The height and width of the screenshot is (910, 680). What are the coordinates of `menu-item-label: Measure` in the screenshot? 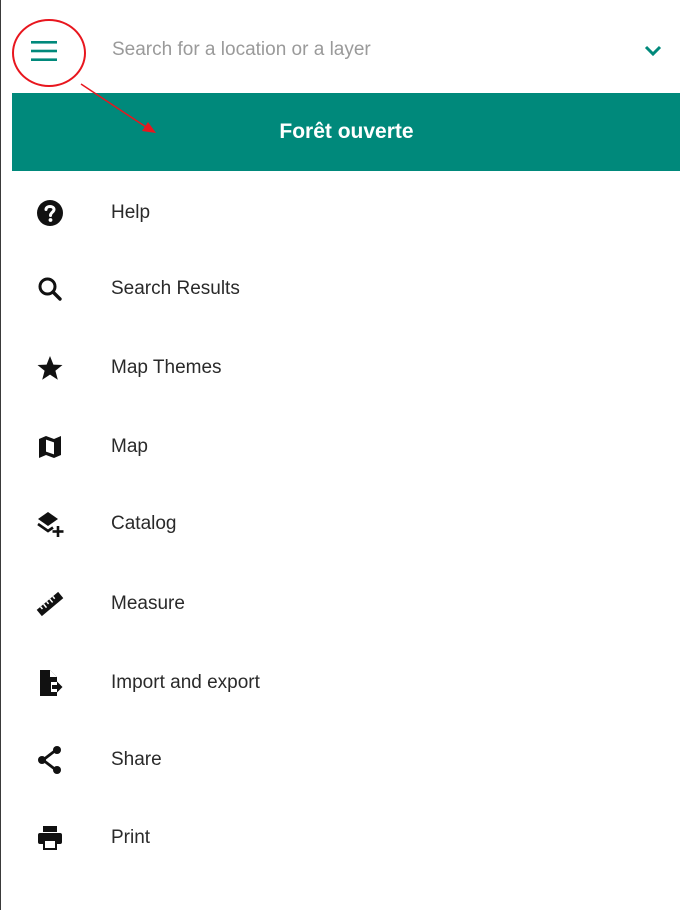 It's located at (148, 603).